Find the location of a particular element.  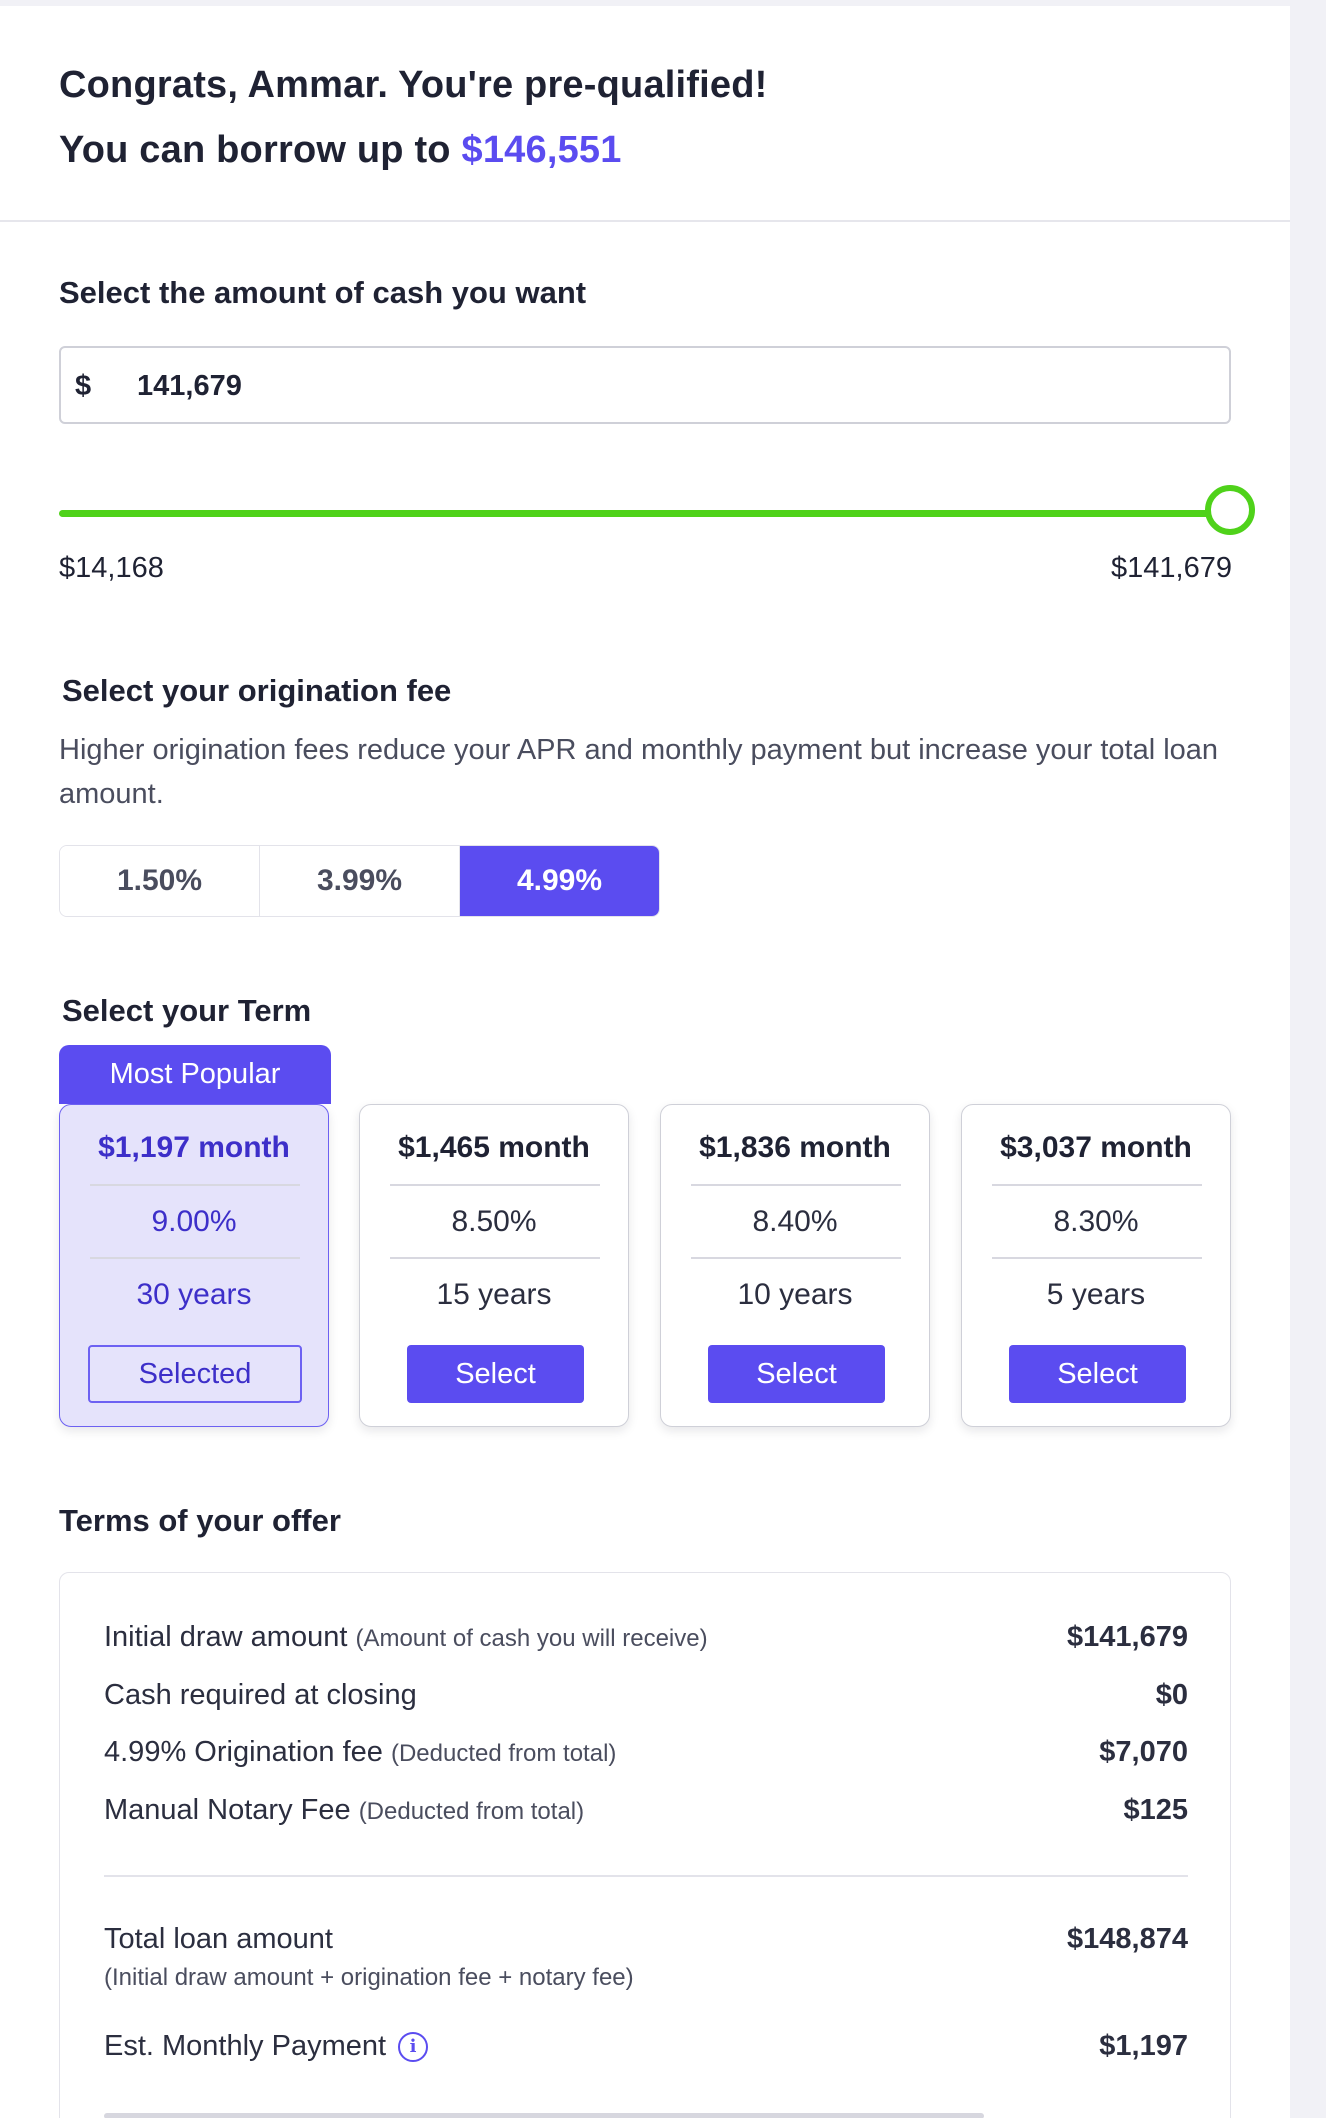

total-loan-label: Total loan amount is located at coordinates (218, 1939).